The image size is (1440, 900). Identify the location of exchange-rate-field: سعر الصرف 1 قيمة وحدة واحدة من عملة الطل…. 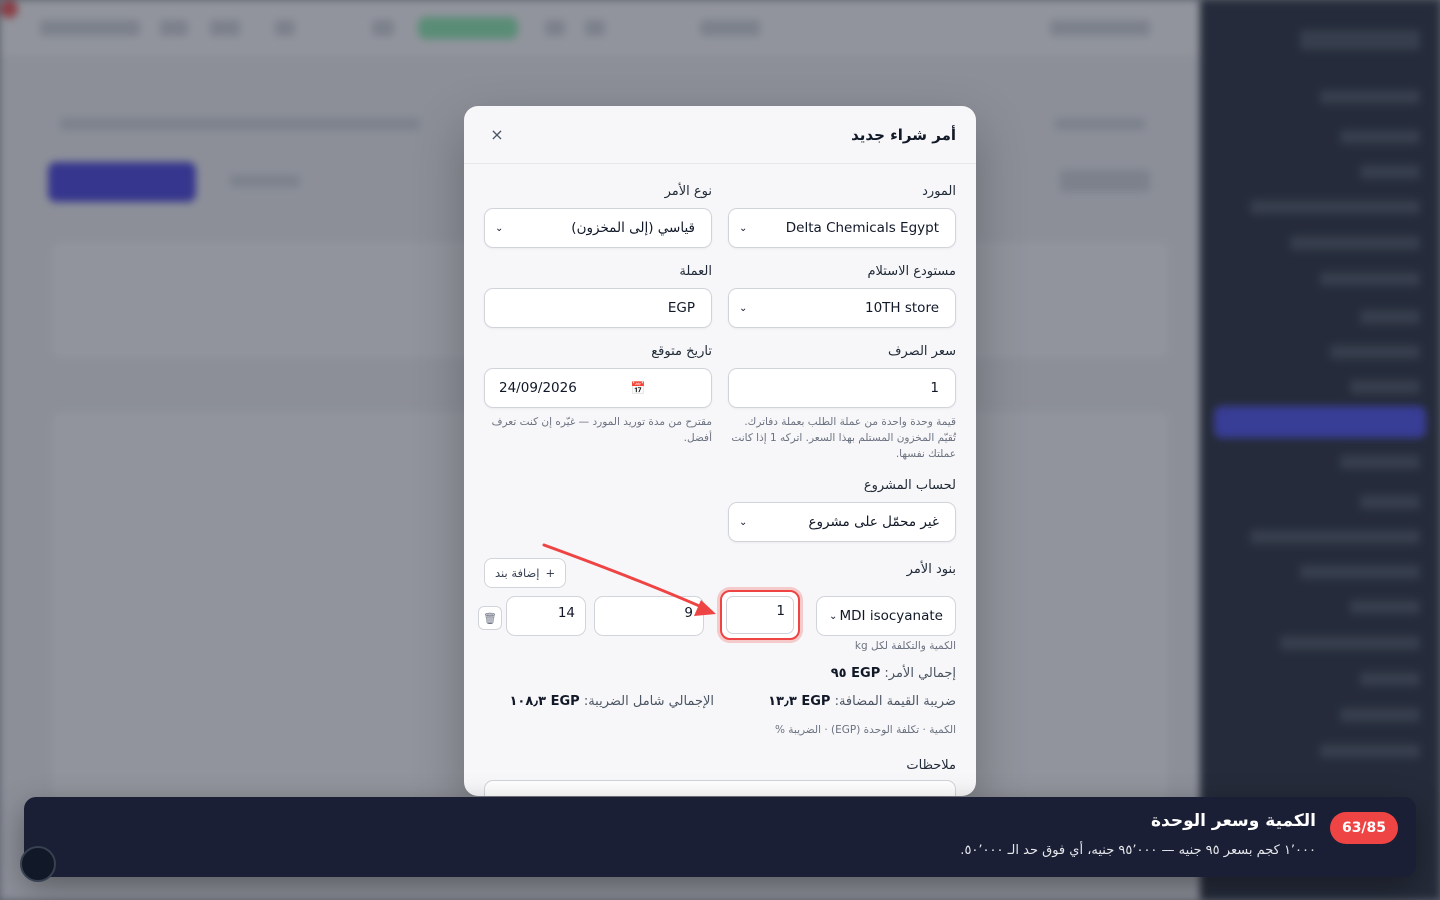
(842, 403).